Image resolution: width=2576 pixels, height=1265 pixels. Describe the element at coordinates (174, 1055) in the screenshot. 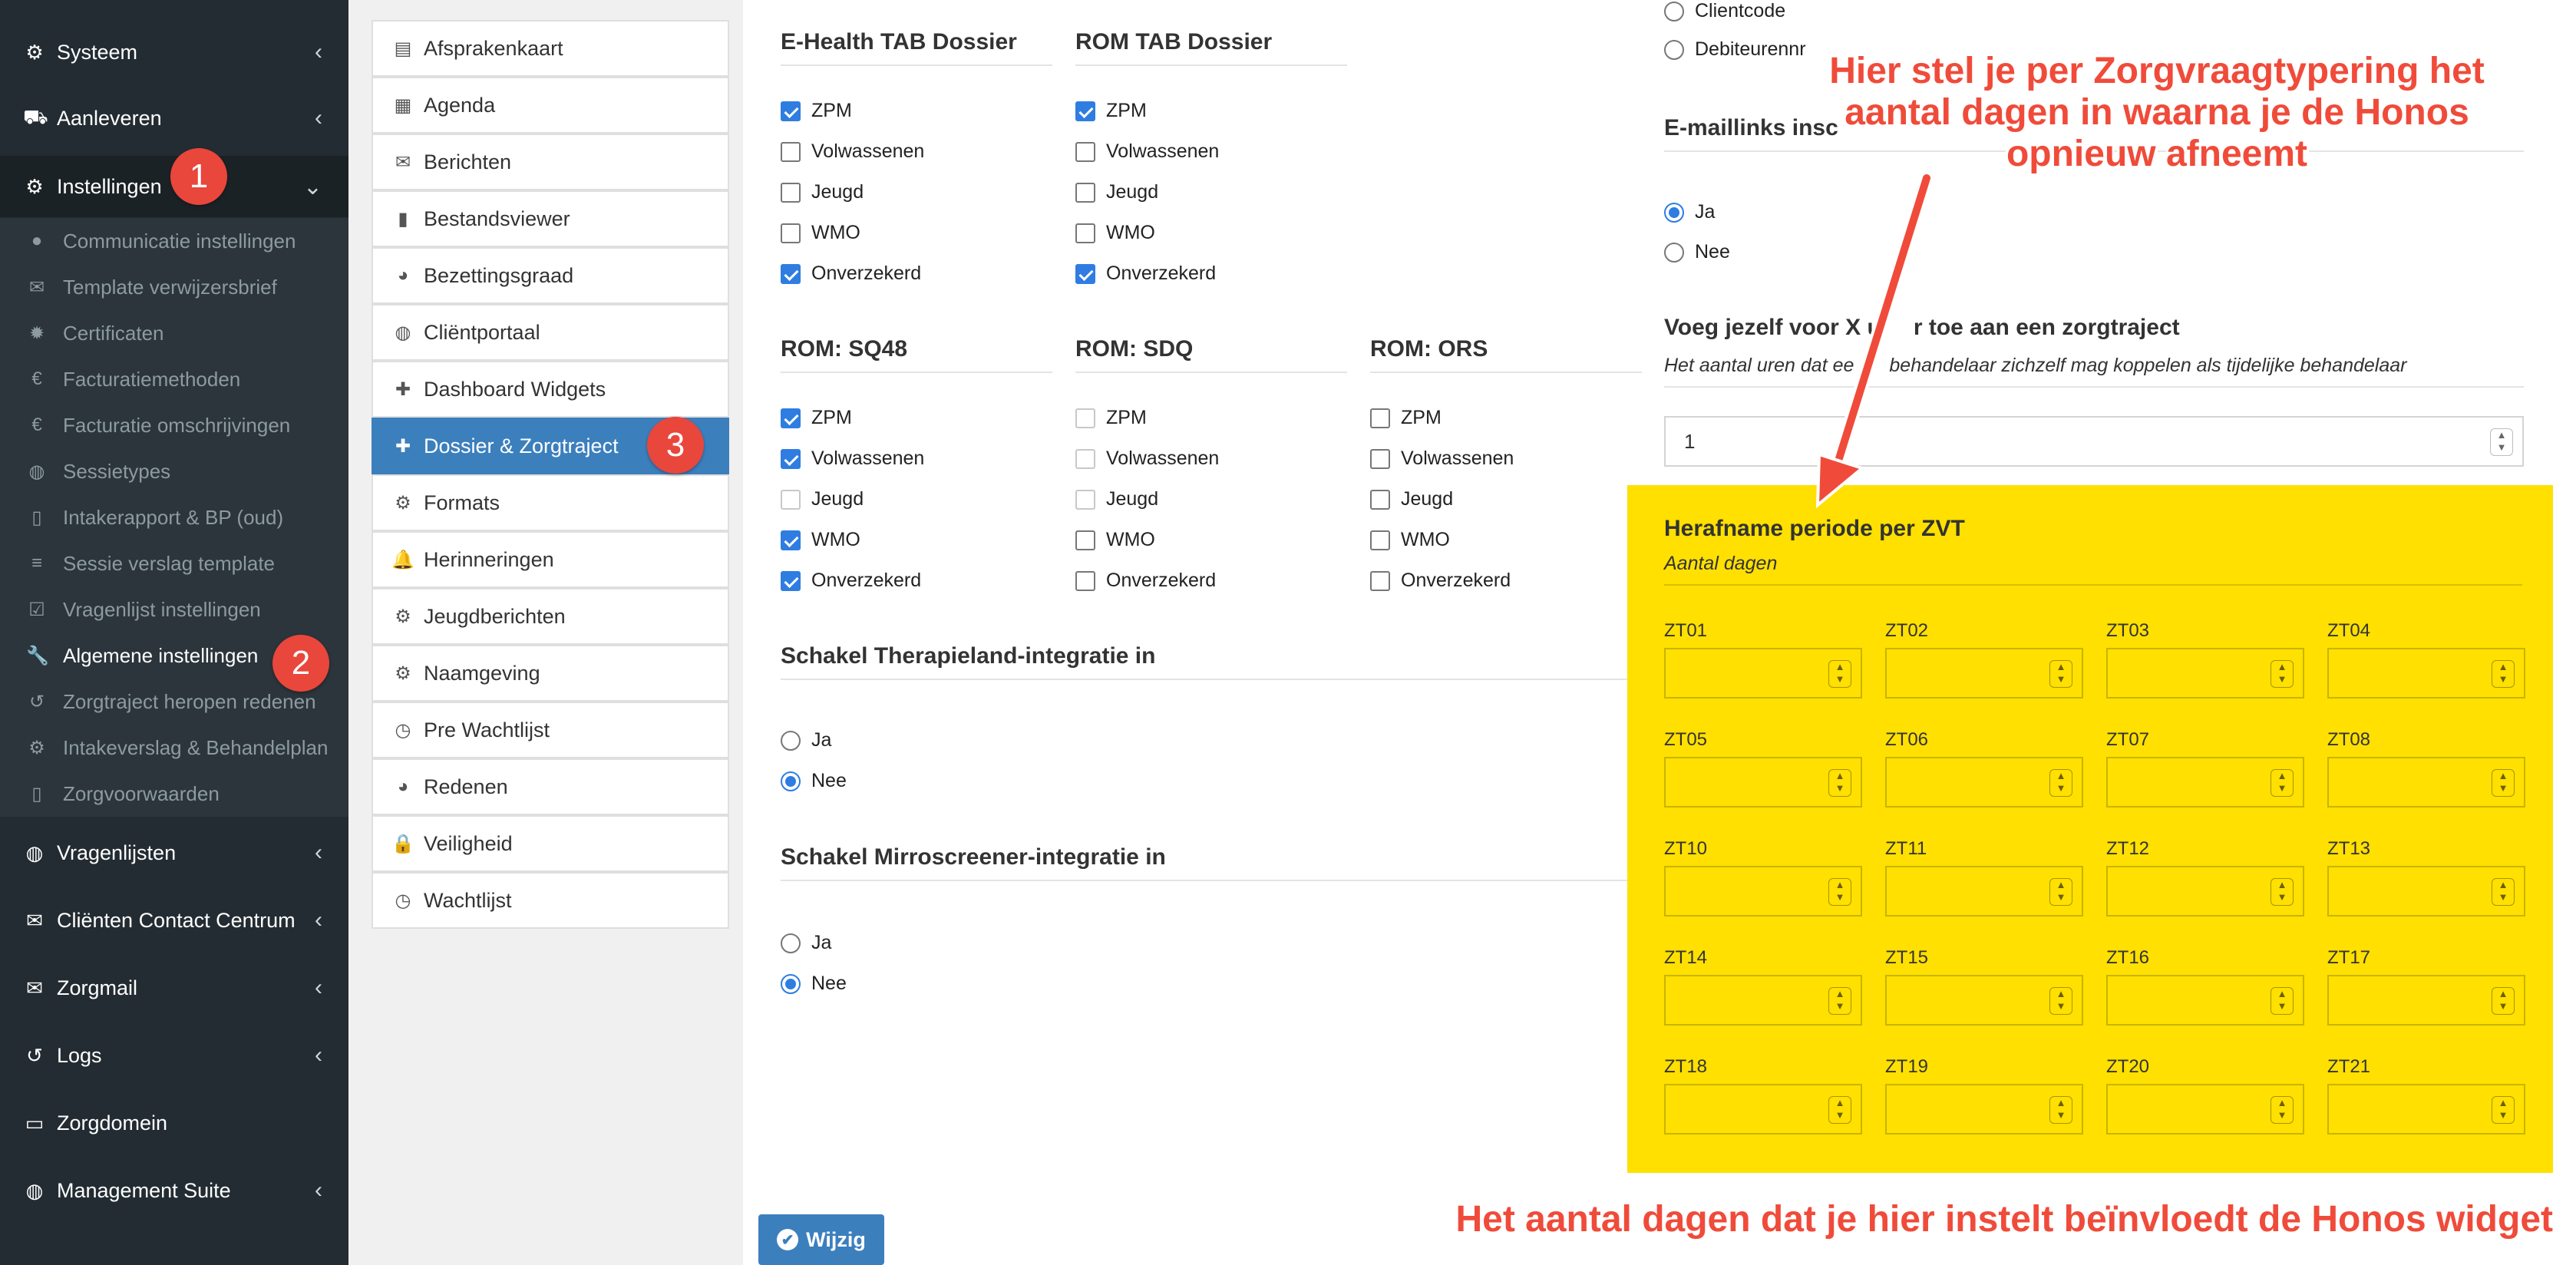

I see `nav-item-logs: ↺ Logs ‹` at that location.